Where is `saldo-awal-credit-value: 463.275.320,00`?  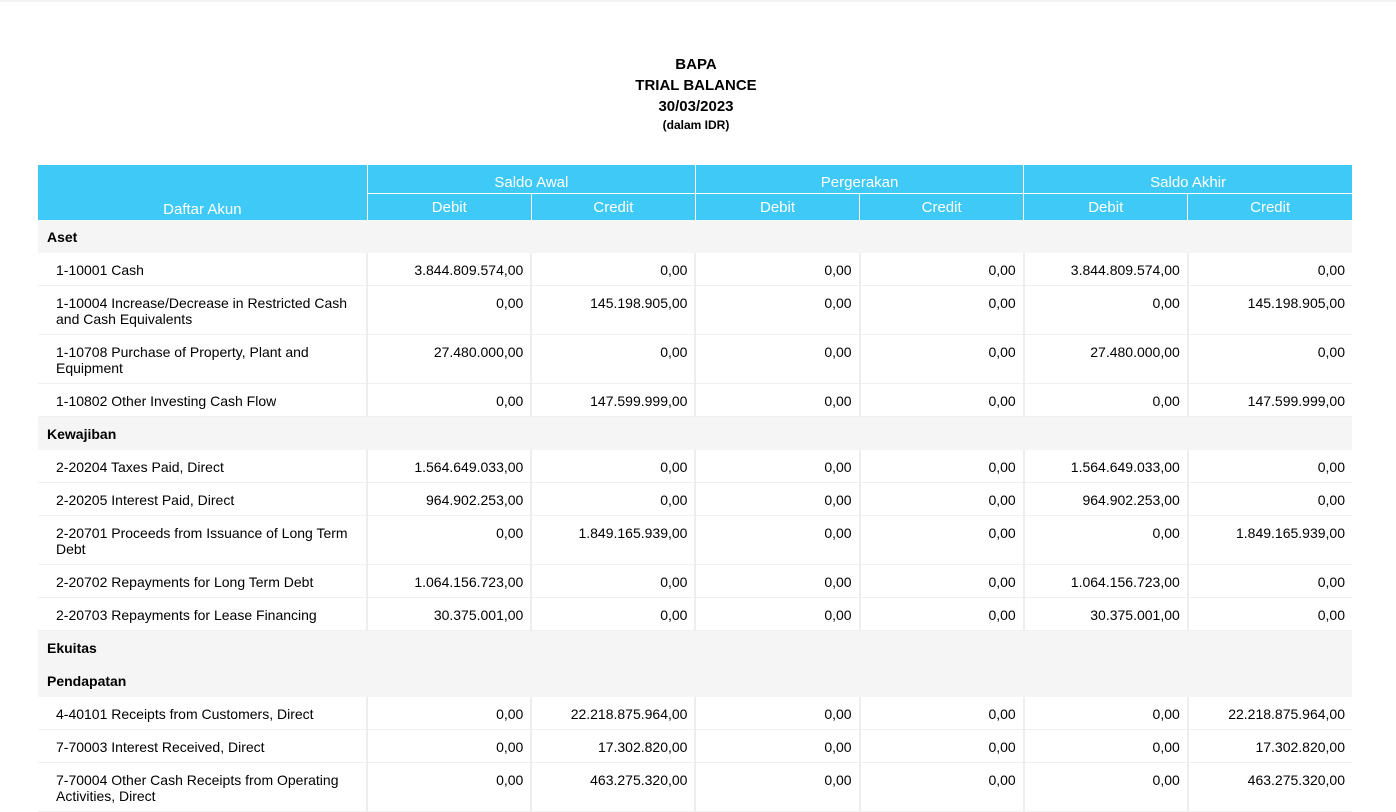
saldo-awal-credit-value: 463.275.320,00 is located at coordinates (613, 787).